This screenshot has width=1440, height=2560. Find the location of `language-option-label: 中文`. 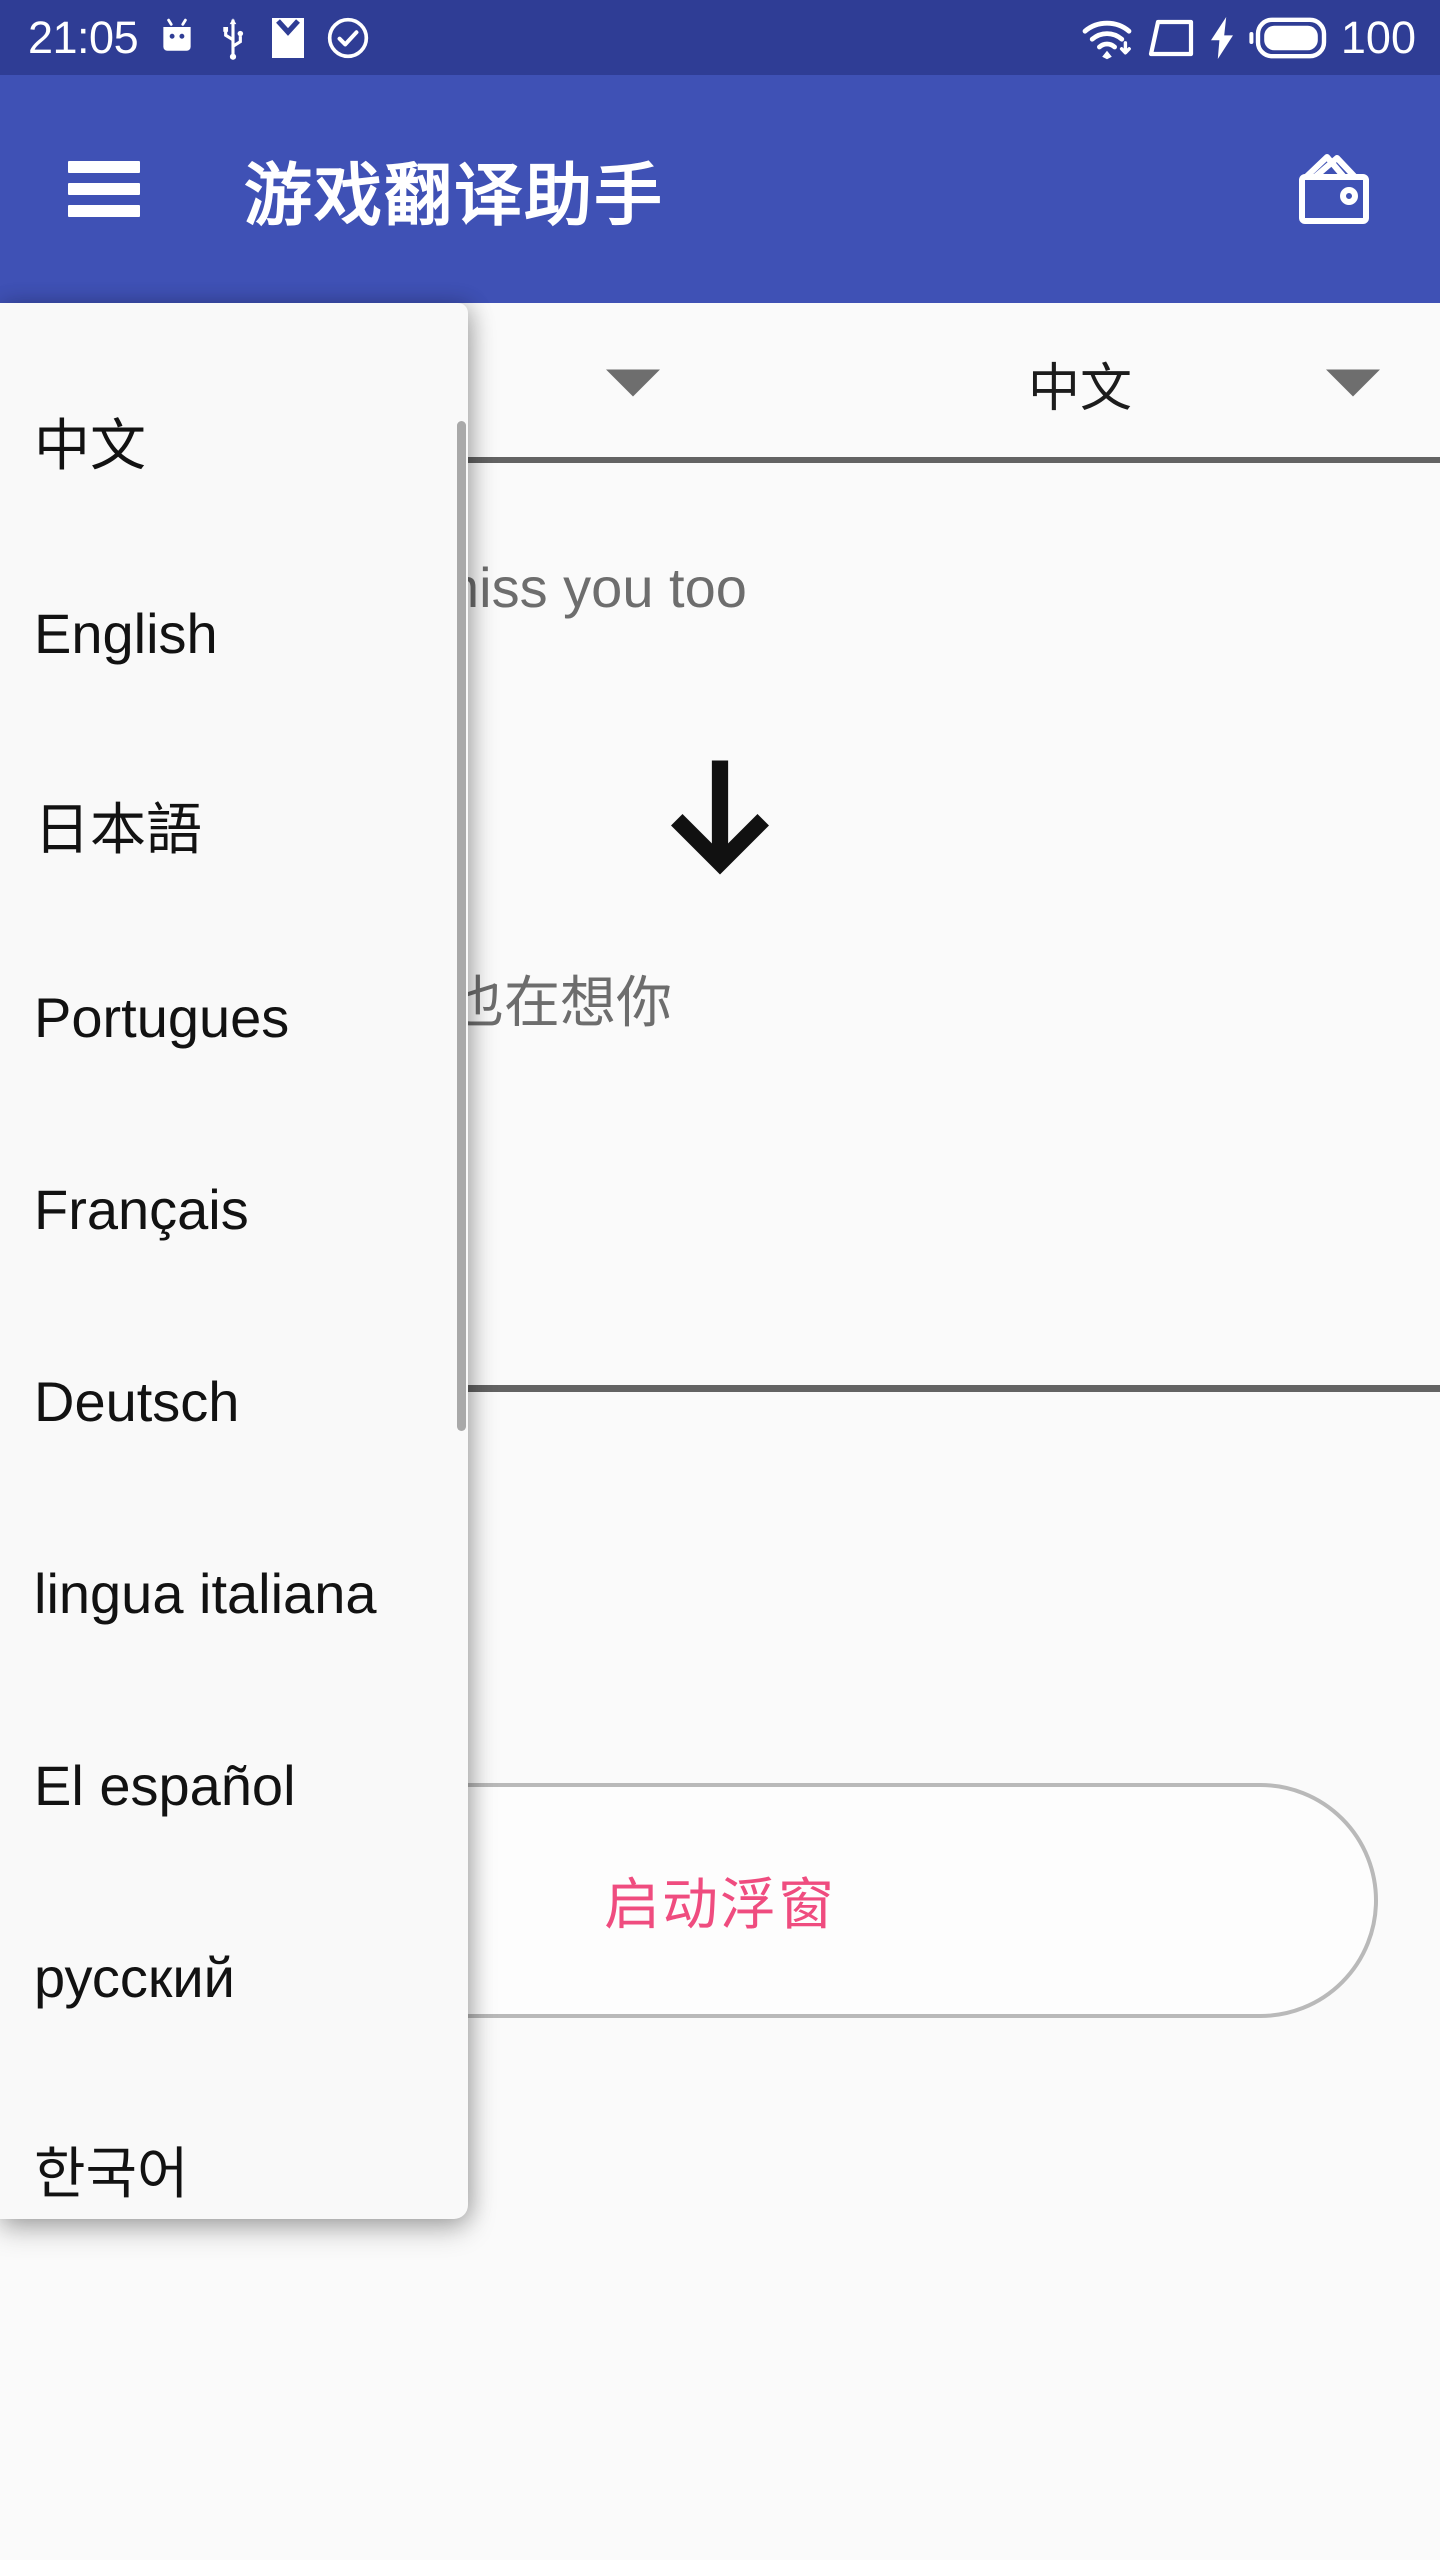

language-option-label: 中文 is located at coordinates (90, 445).